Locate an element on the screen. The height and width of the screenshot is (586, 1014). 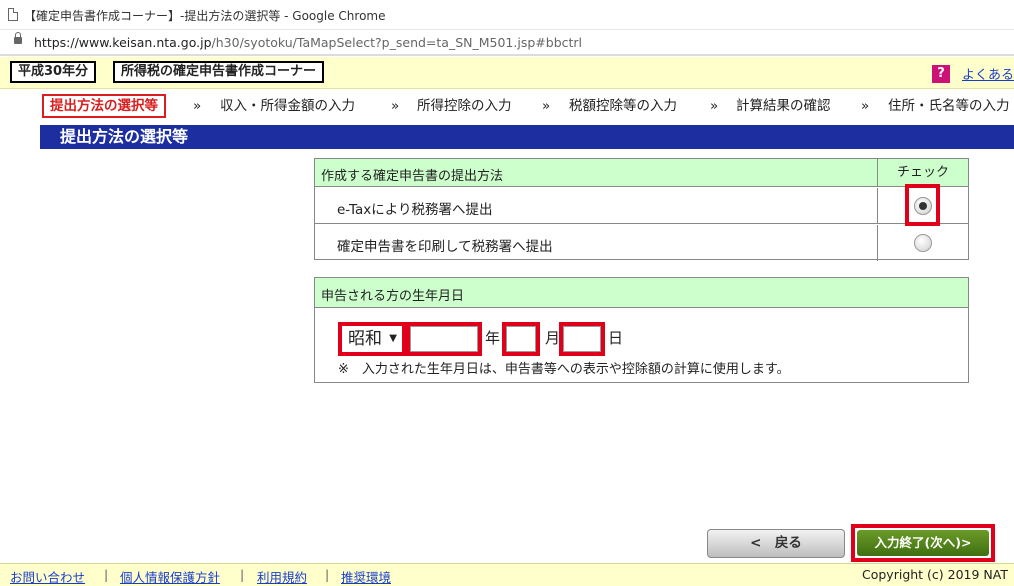
step-result-check: 計算結果の確認 is located at coordinates (783, 106).